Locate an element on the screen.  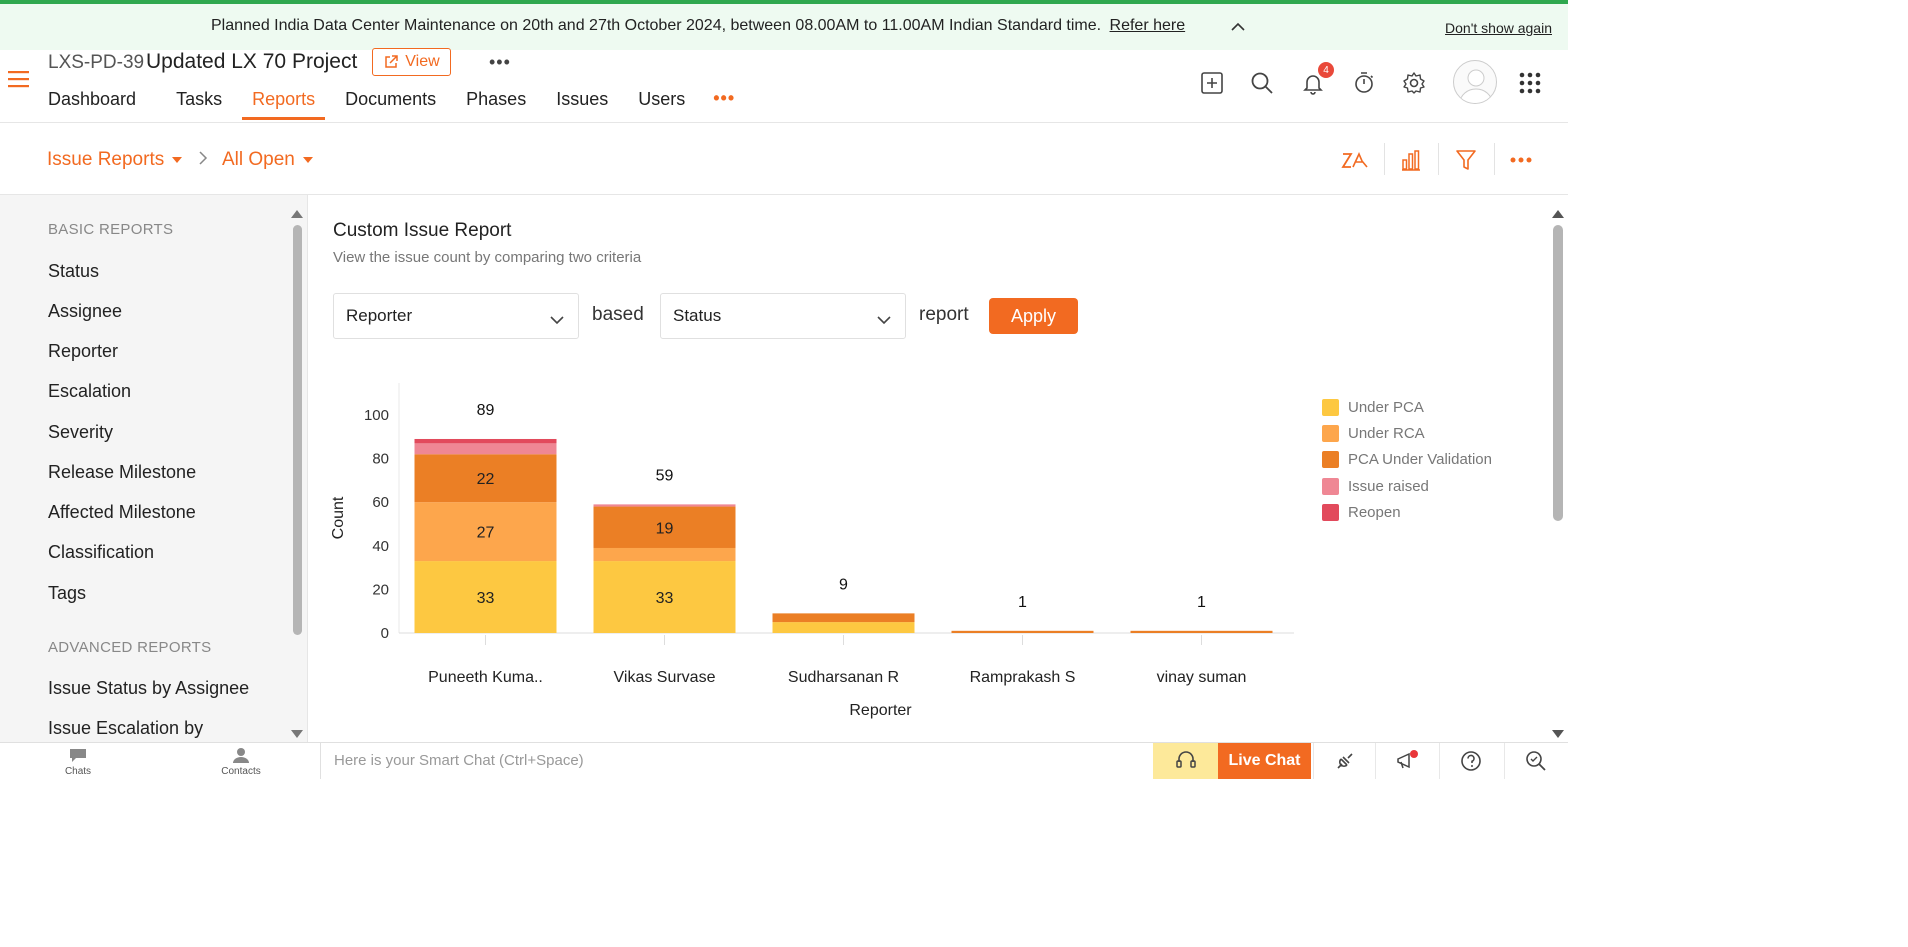
bar-chart-icon is located at coordinates (1411, 160).